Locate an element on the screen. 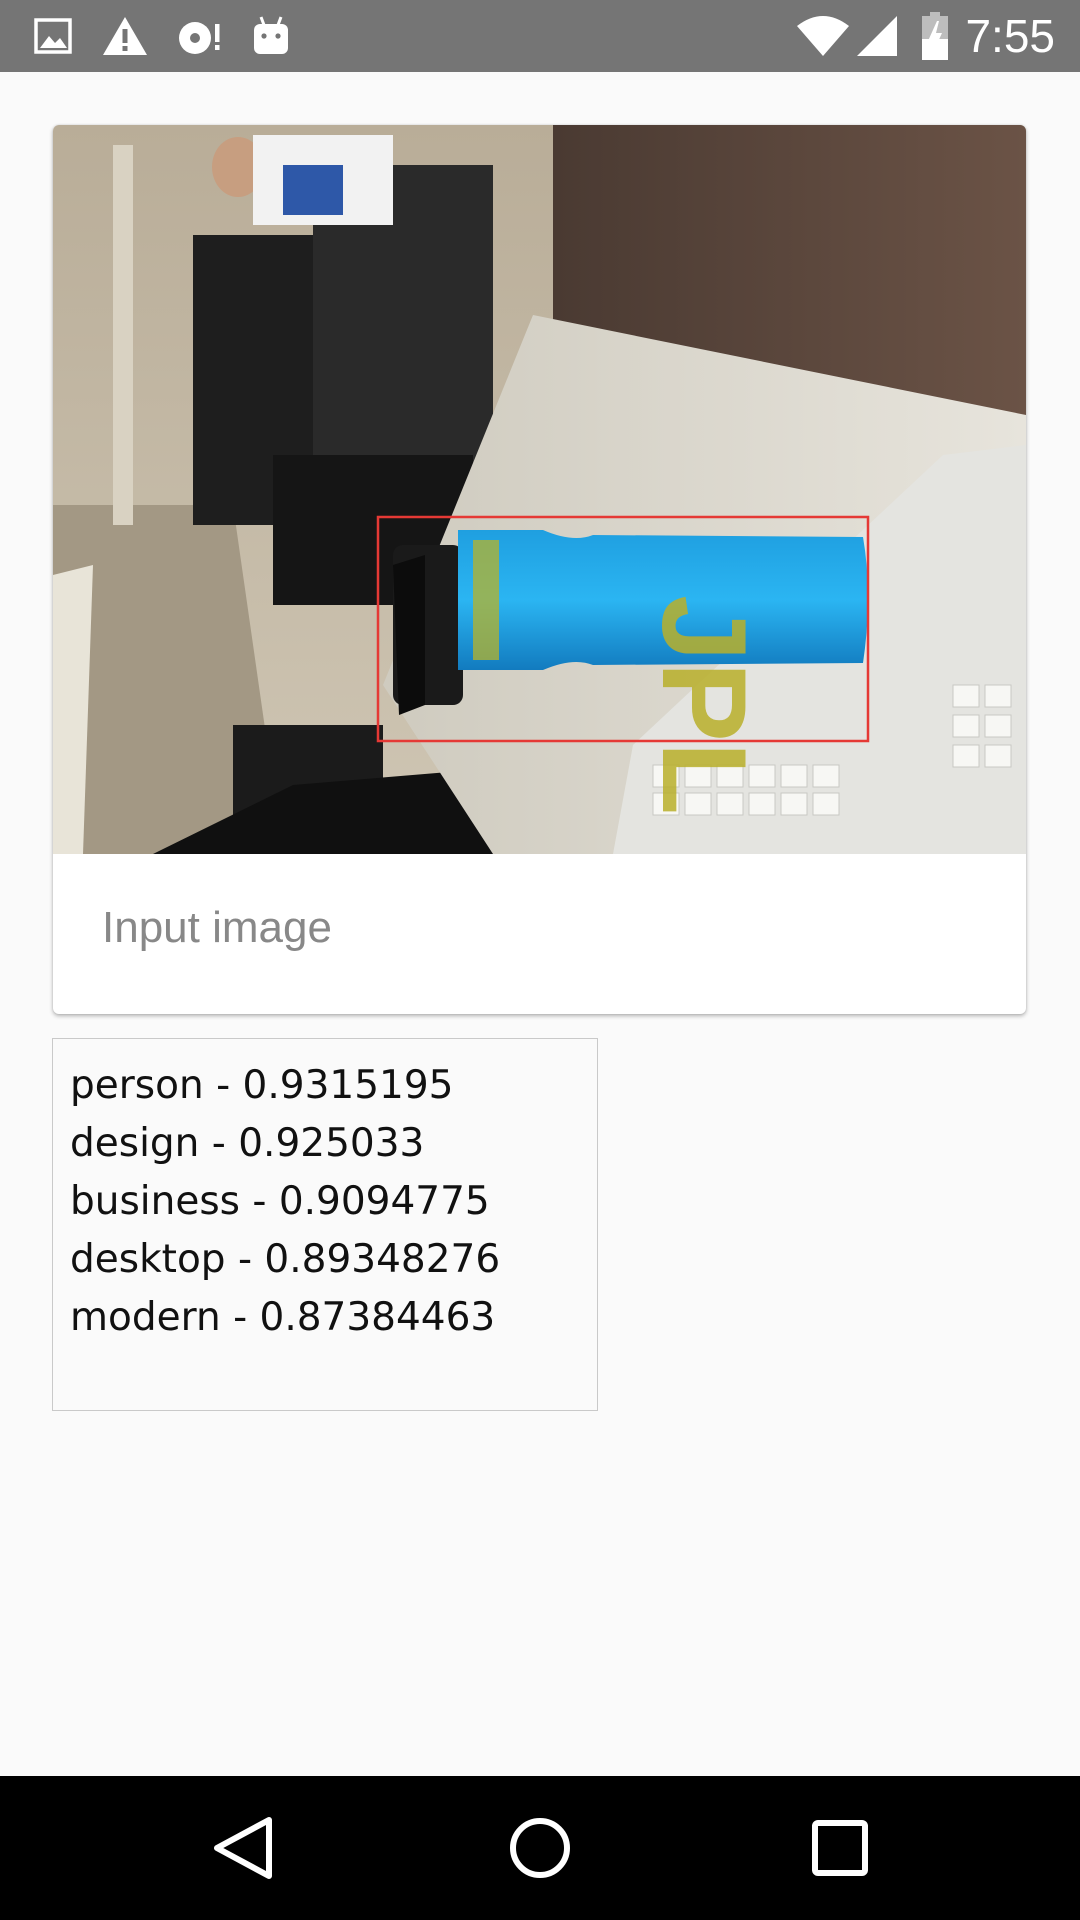 The height and width of the screenshot is (1920, 1080). result-line: modern - 0.87384463 is located at coordinates (283, 1317).